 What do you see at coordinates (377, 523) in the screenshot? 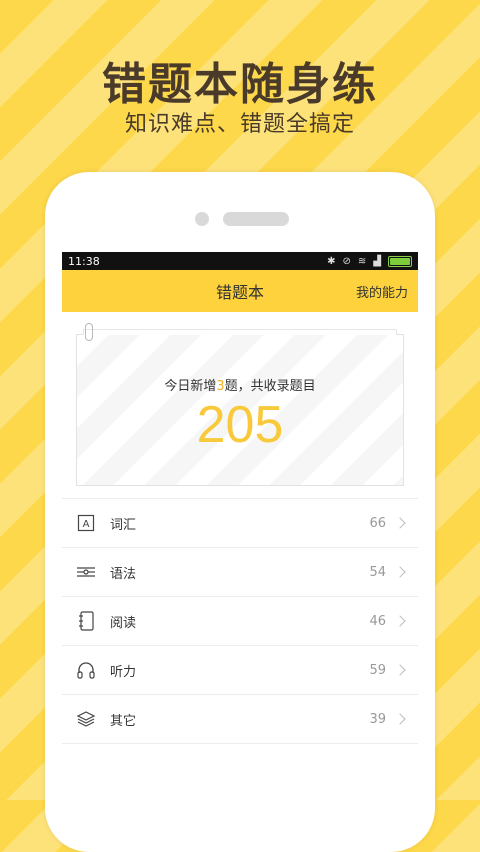
I see `list-item-count: 66` at bounding box center [377, 523].